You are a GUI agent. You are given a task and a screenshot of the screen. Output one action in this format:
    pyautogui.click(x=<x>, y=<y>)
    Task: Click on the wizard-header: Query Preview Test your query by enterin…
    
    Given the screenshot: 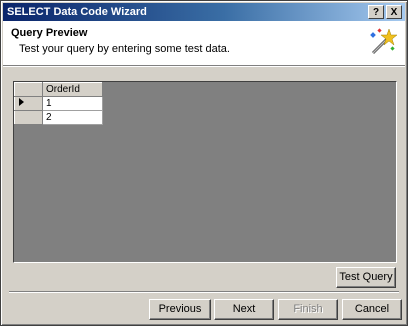 What is the action you would take?
    pyautogui.click(x=204, y=43)
    